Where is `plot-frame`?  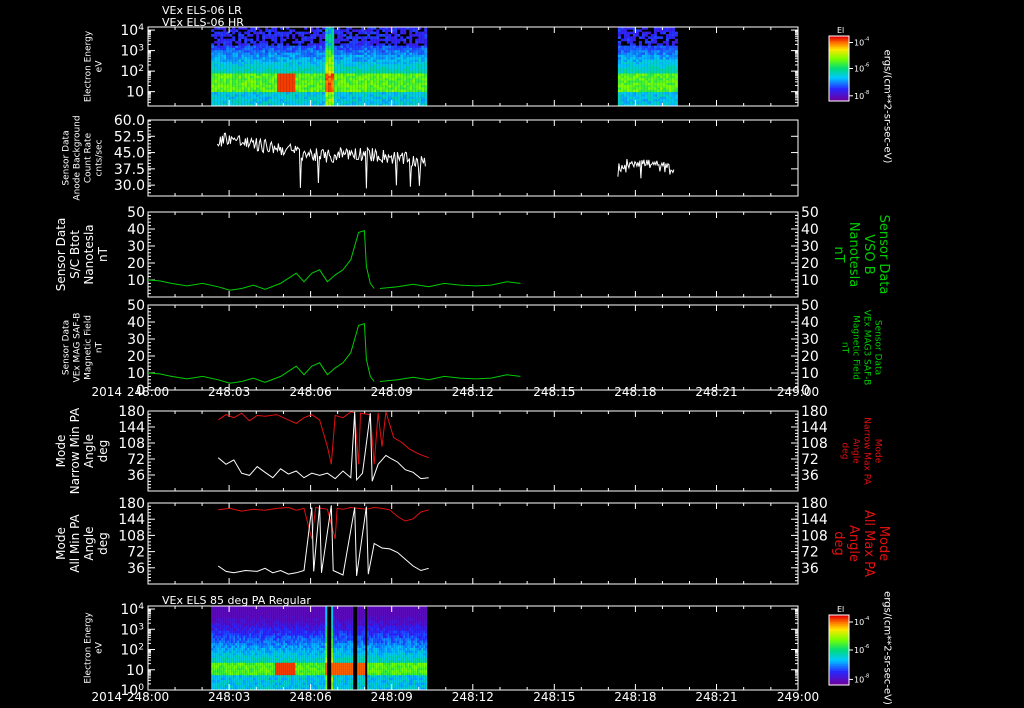
plot-frame is located at coordinates (473, 347).